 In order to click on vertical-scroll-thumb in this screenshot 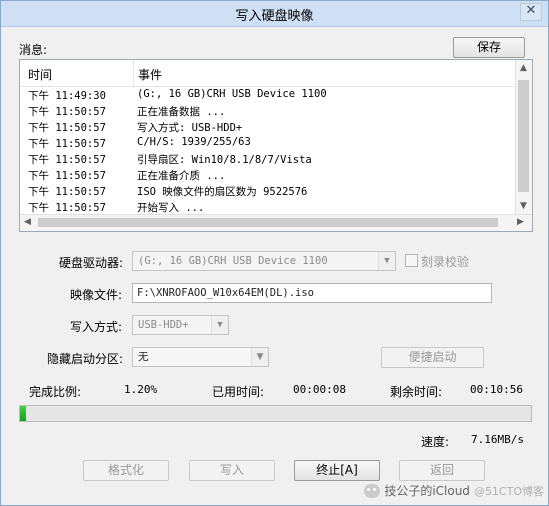, I will do `click(523, 136)`.